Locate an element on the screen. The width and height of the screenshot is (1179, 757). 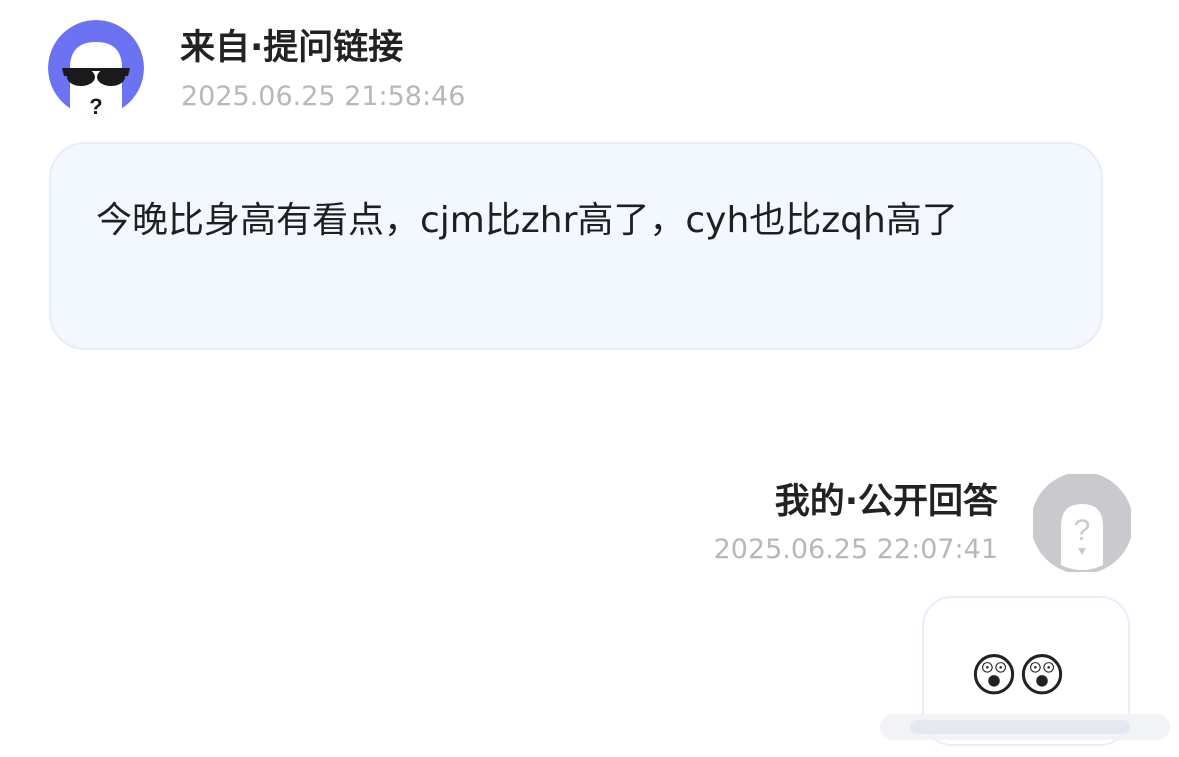
anonymous-sunglasses-avatar-icon: ? is located at coordinates (96, 68).